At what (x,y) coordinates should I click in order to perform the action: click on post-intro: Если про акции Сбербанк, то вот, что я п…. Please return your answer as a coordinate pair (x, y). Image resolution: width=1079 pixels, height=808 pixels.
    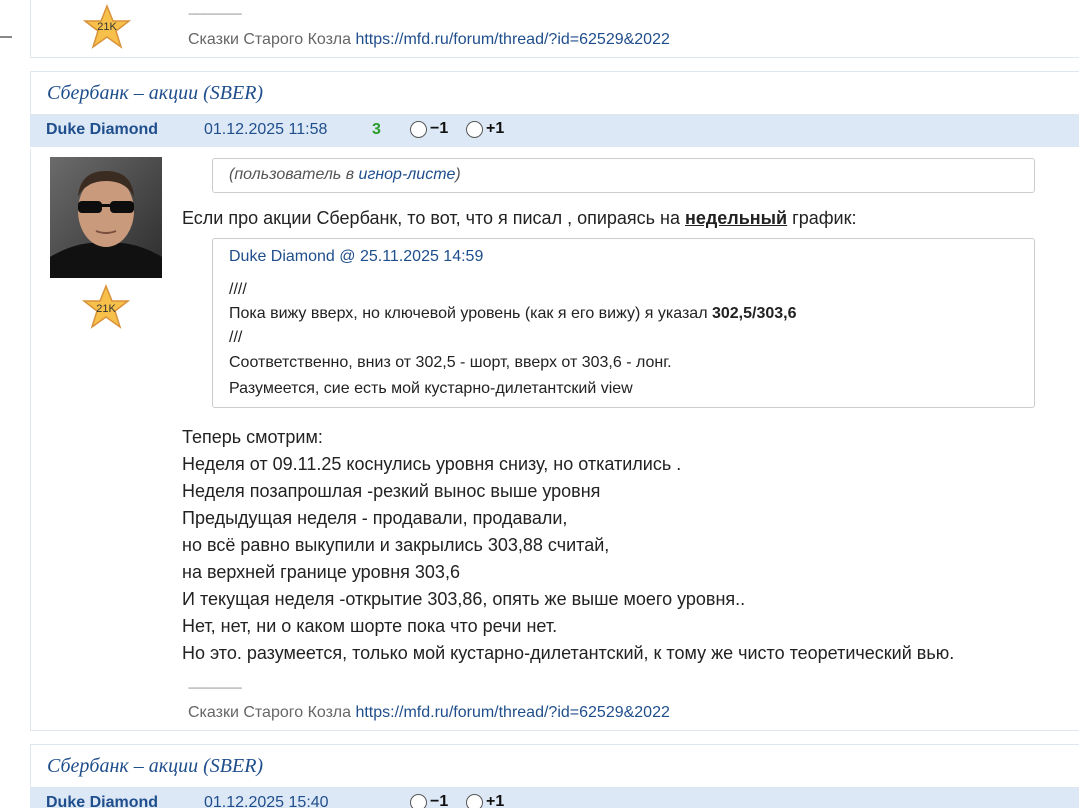
    Looking at the image, I should click on (519, 218).